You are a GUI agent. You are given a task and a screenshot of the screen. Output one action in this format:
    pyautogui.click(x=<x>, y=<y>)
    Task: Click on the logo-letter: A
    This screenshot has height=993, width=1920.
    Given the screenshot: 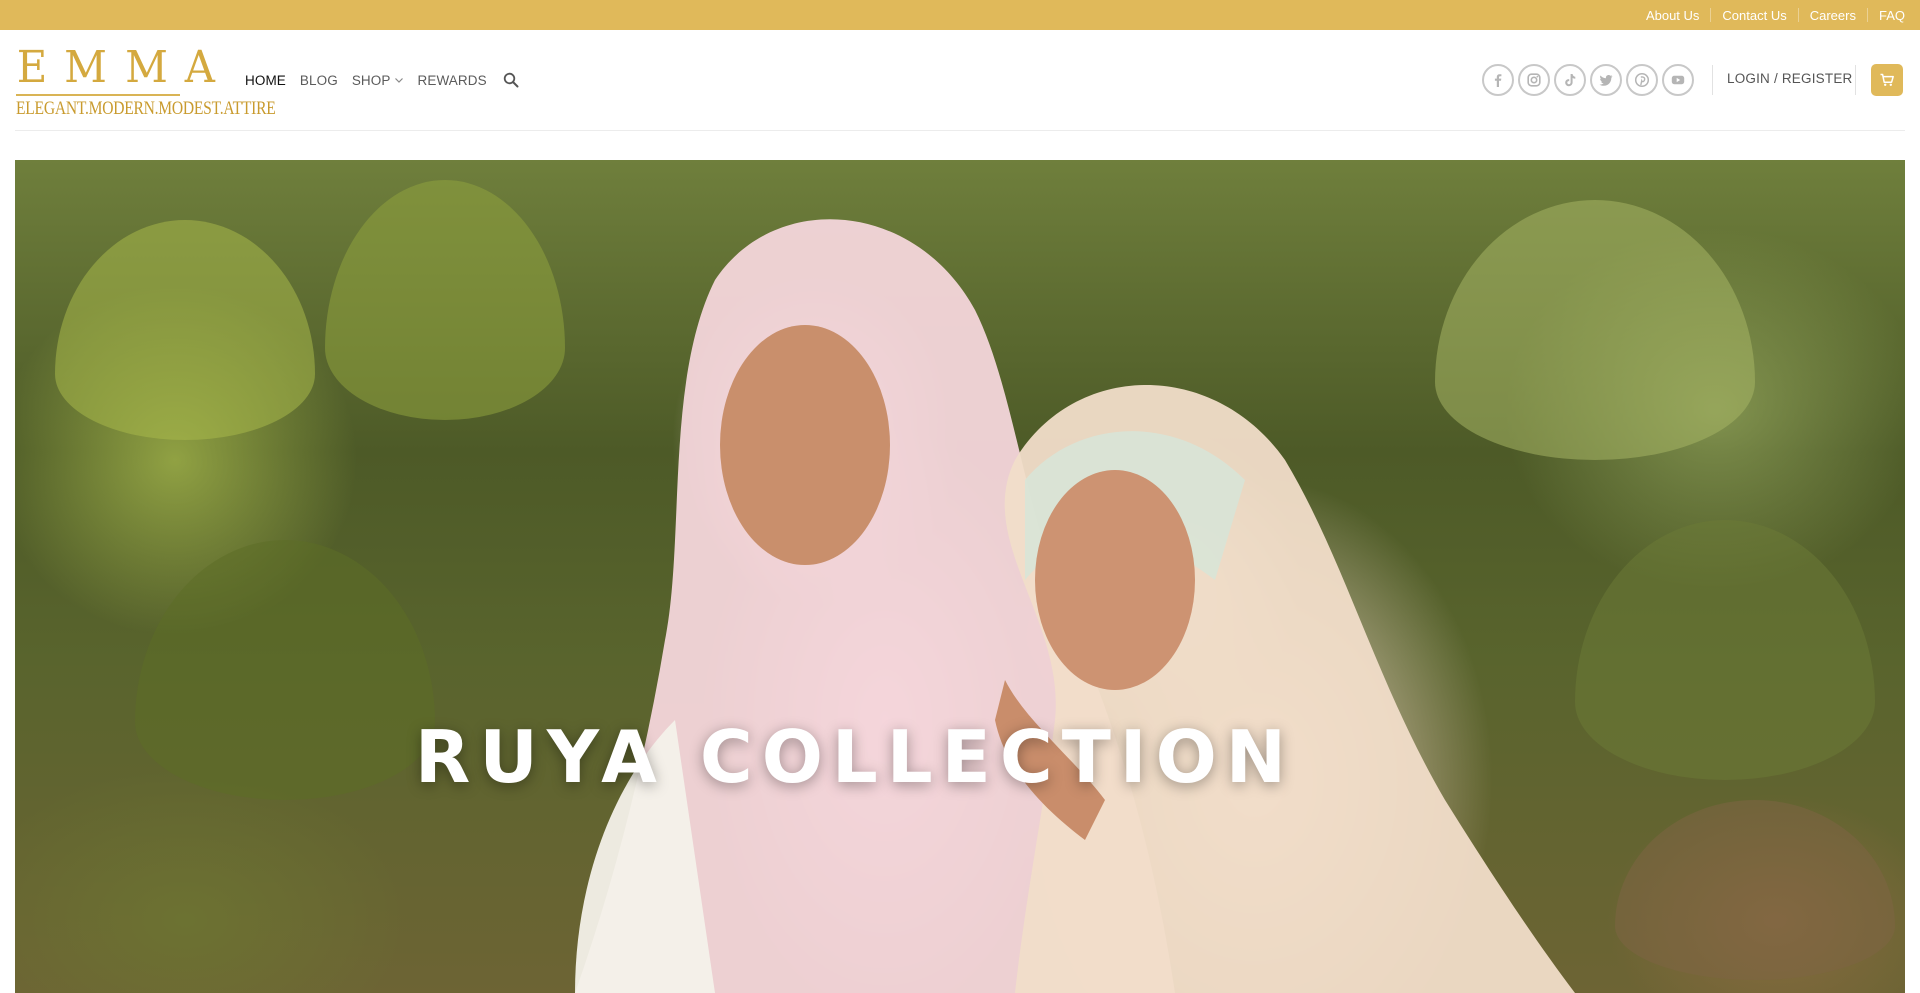 What is the action you would take?
    pyautogui.click(x=200, y=67)
    